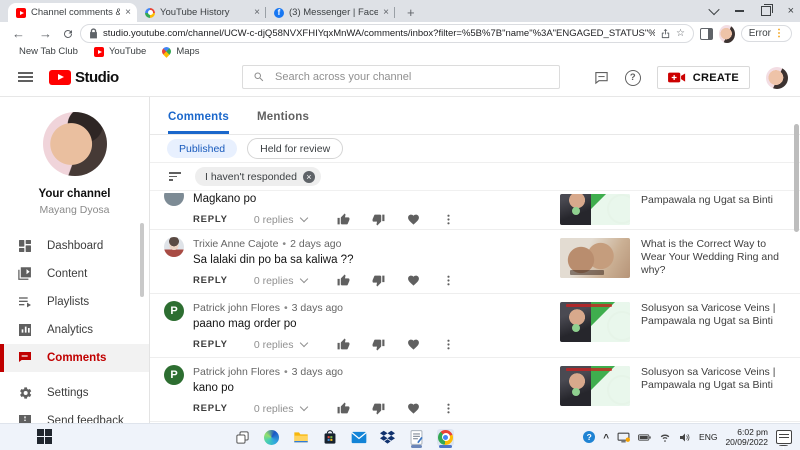 This screenshot has width=800, height=450. I want to click on feedback-bubble-icon, so click(601, 77).